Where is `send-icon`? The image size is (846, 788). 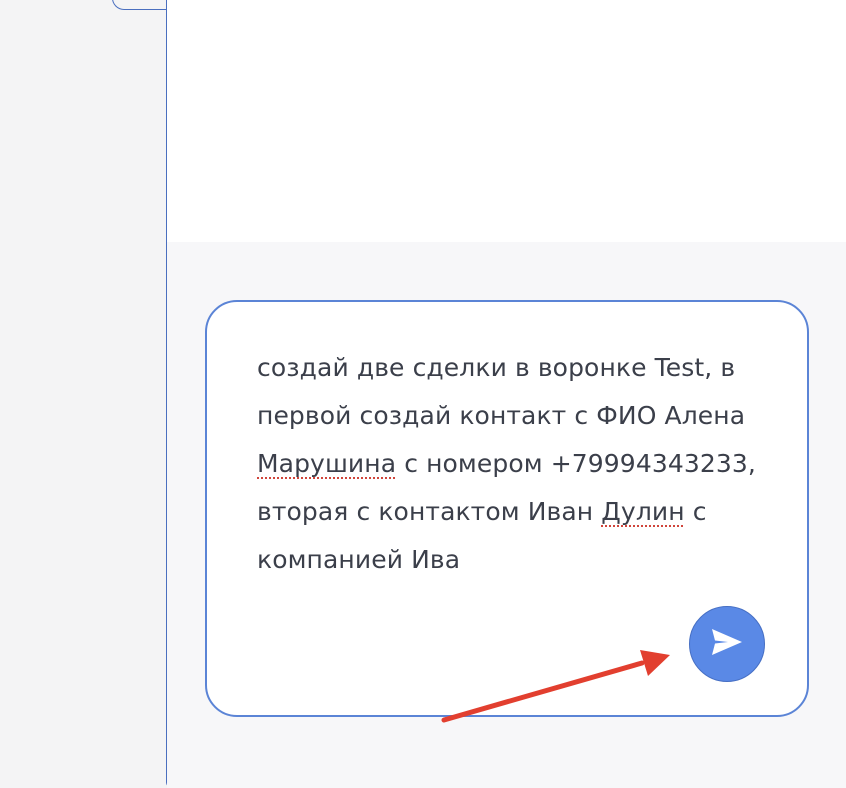 send-icon is located at coordinates (727, 644).